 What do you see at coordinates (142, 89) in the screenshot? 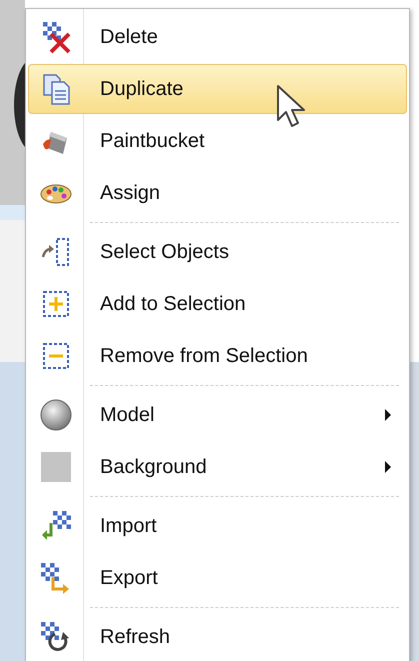
I see `menu-item-label: Duplicate` at bounding box center [142, 89].